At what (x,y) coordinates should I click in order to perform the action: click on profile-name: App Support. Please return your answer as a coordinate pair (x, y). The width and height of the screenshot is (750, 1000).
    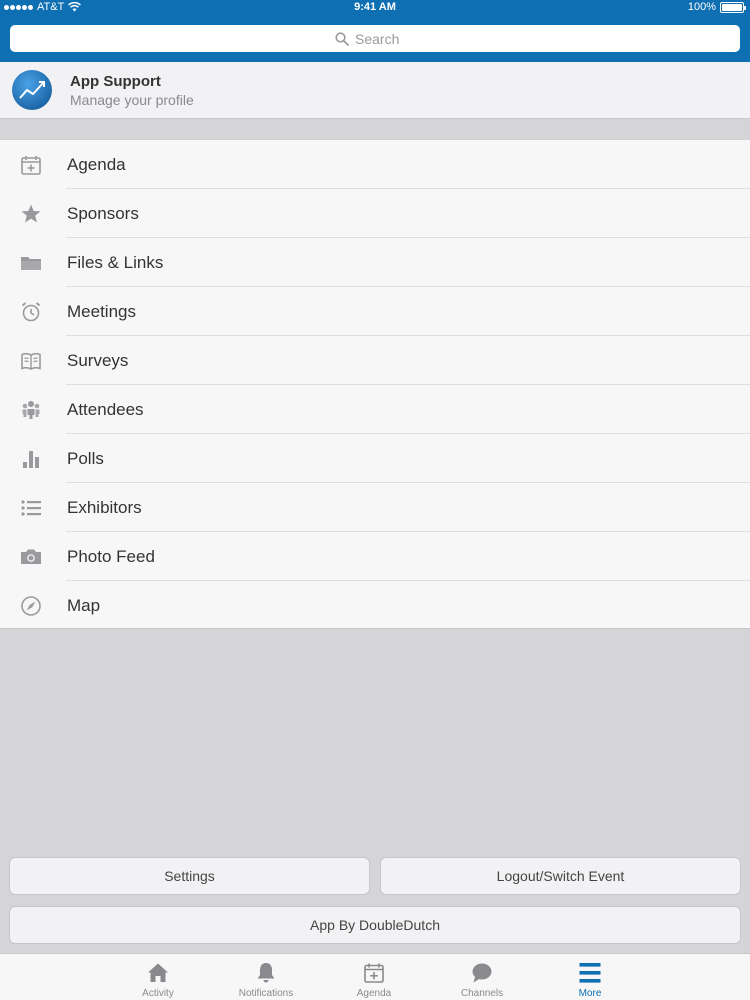
    Looking at the image, I should click on (115, 81).